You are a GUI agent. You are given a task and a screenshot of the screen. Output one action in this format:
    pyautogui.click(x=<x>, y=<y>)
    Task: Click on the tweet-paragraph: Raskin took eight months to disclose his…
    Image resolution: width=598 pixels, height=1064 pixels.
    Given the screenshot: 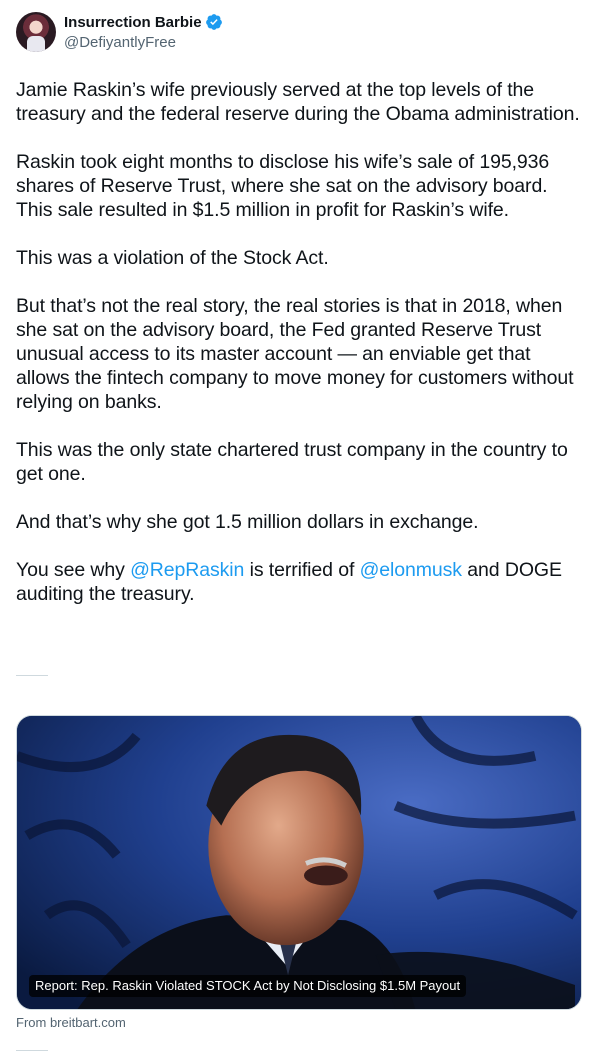 What is the action you would take?
    pyautogui.click(x=283, y=186)
    